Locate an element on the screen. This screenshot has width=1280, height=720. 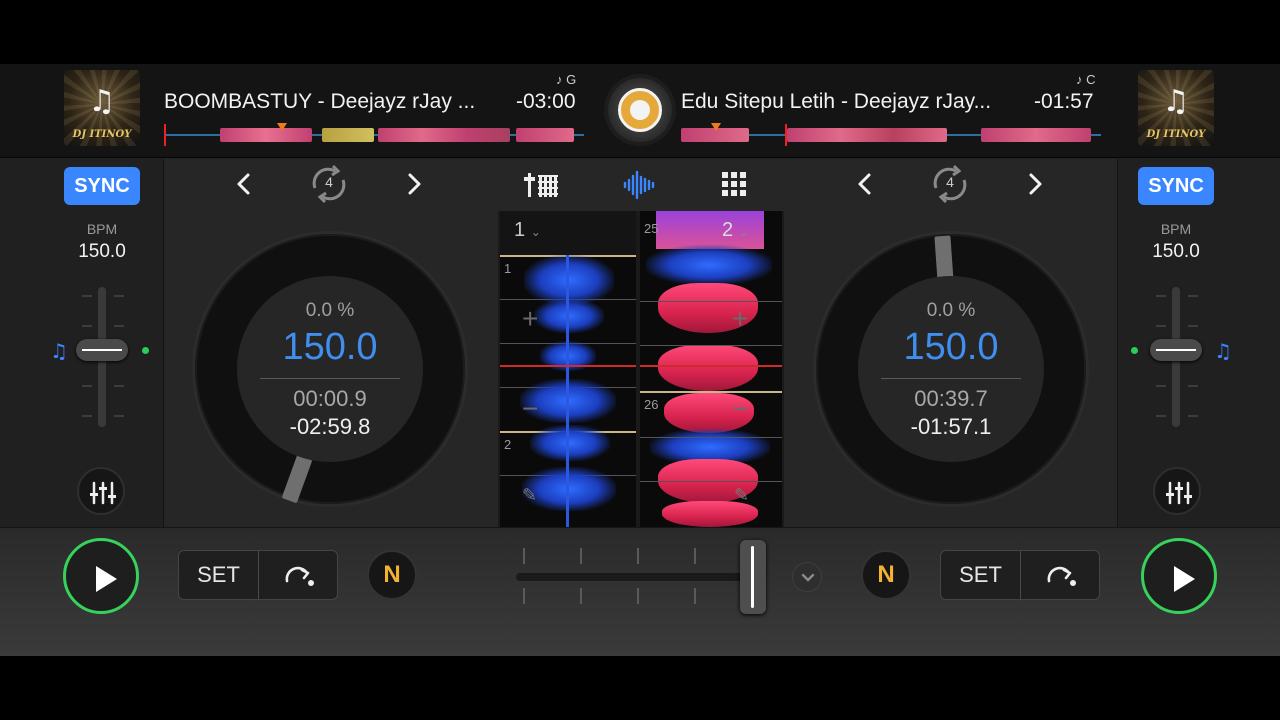
deck-a-album-art: ♫ DJ ITINOY is located at coordinates (102, 108).